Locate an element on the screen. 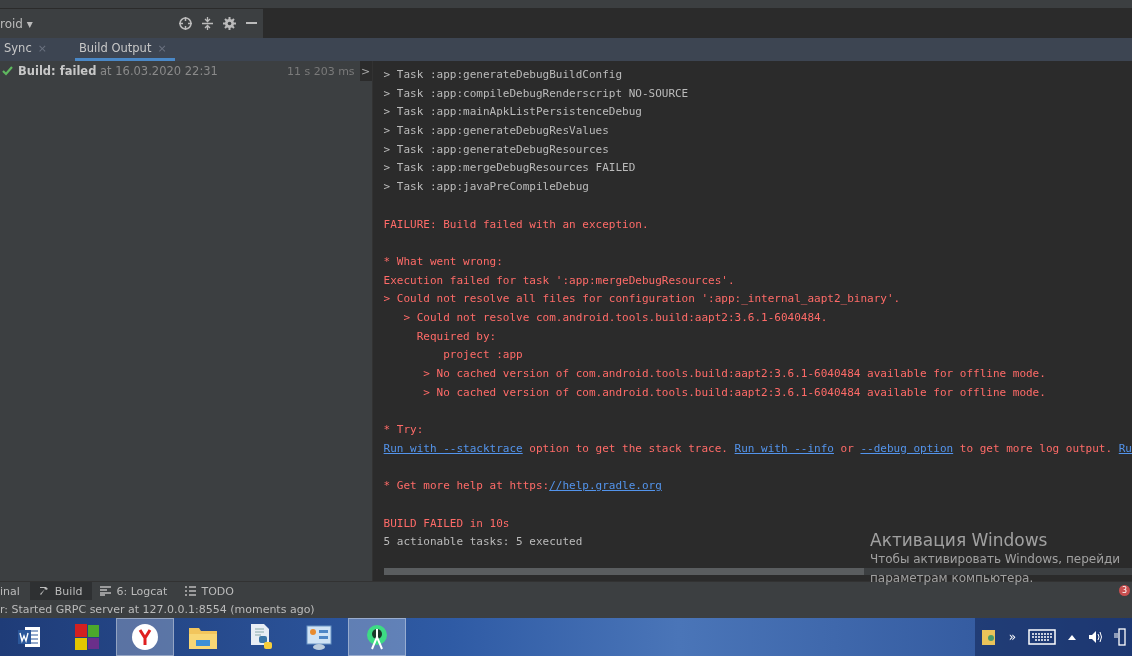 This screenshot has height=656, width=1132. activation-title: Активация Windows is located at coordinates (959, 540).